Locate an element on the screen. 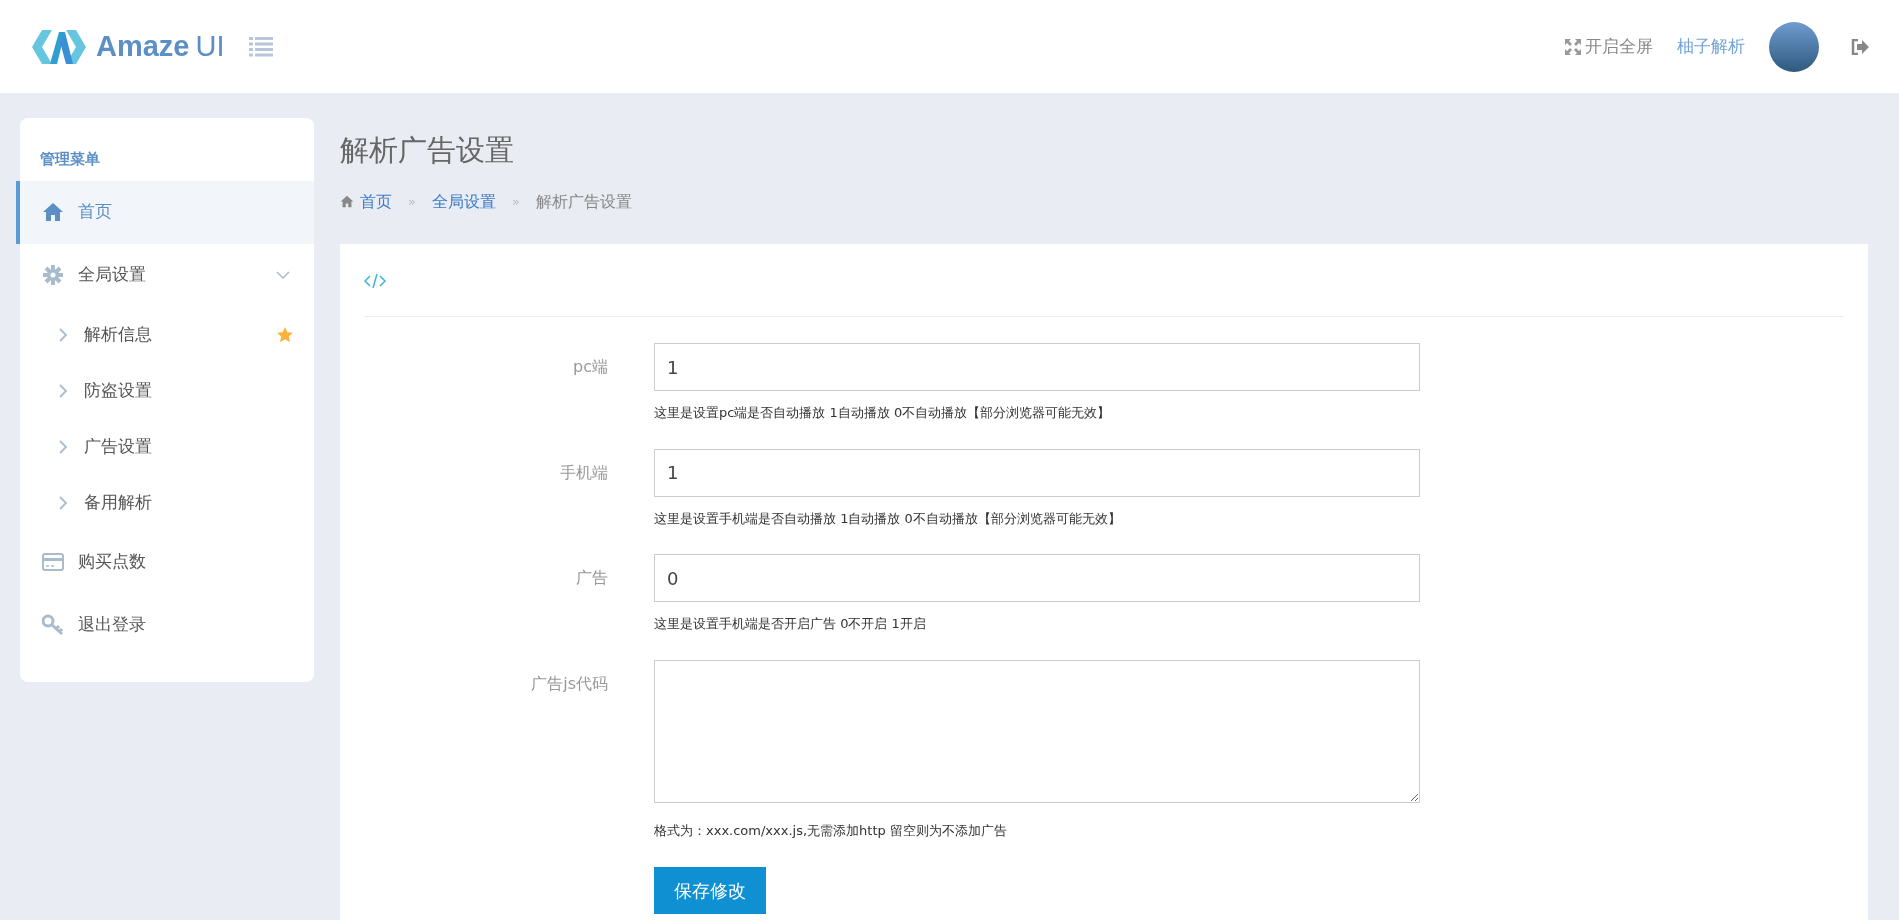  sidebar-item: 全局设置 is located at coordinates (165, 275).